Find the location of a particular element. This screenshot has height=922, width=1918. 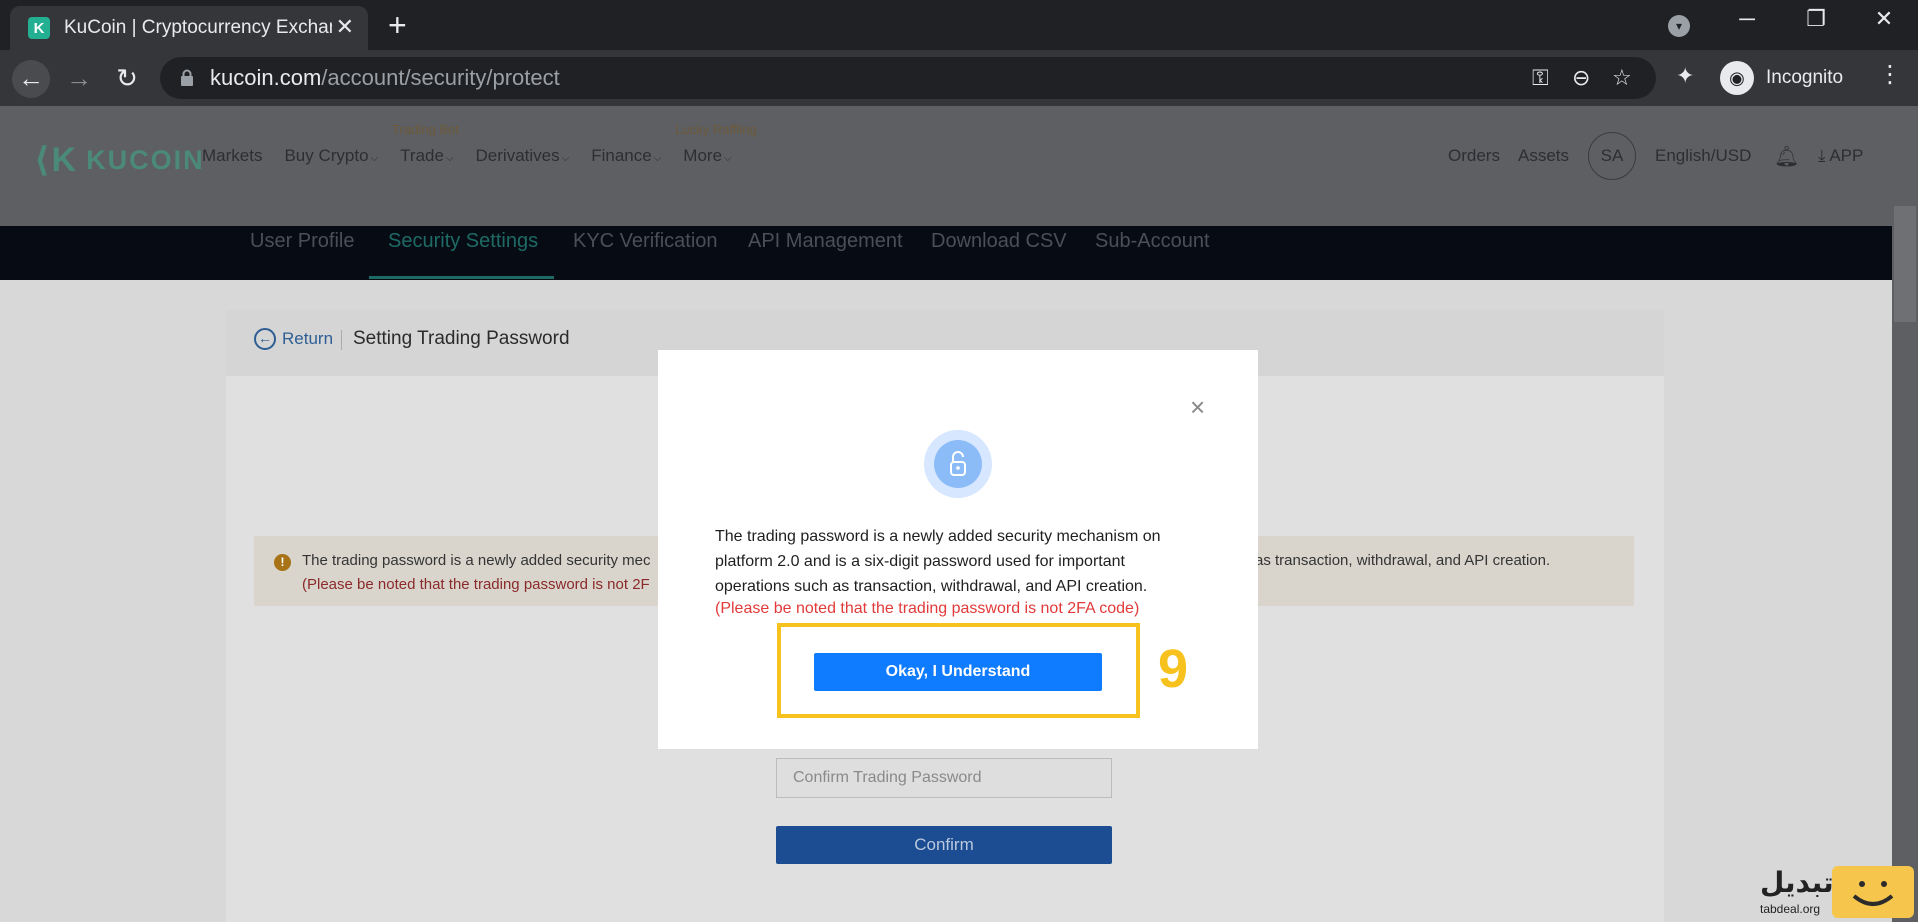

restore-icon: ❐ is located at coordinates (1816, 19).